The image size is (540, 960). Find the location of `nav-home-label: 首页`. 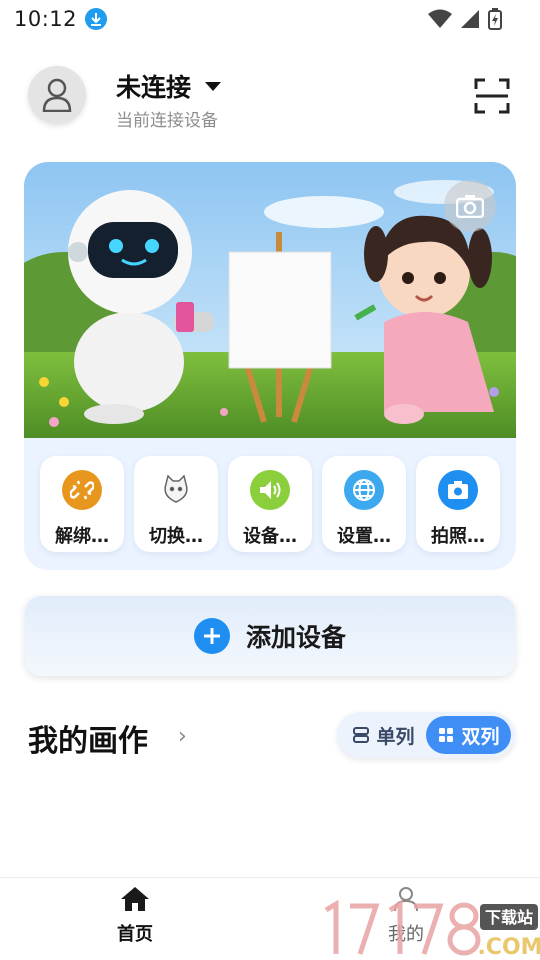

nav-home-label: 首页 is located at coordinates (135, 934).